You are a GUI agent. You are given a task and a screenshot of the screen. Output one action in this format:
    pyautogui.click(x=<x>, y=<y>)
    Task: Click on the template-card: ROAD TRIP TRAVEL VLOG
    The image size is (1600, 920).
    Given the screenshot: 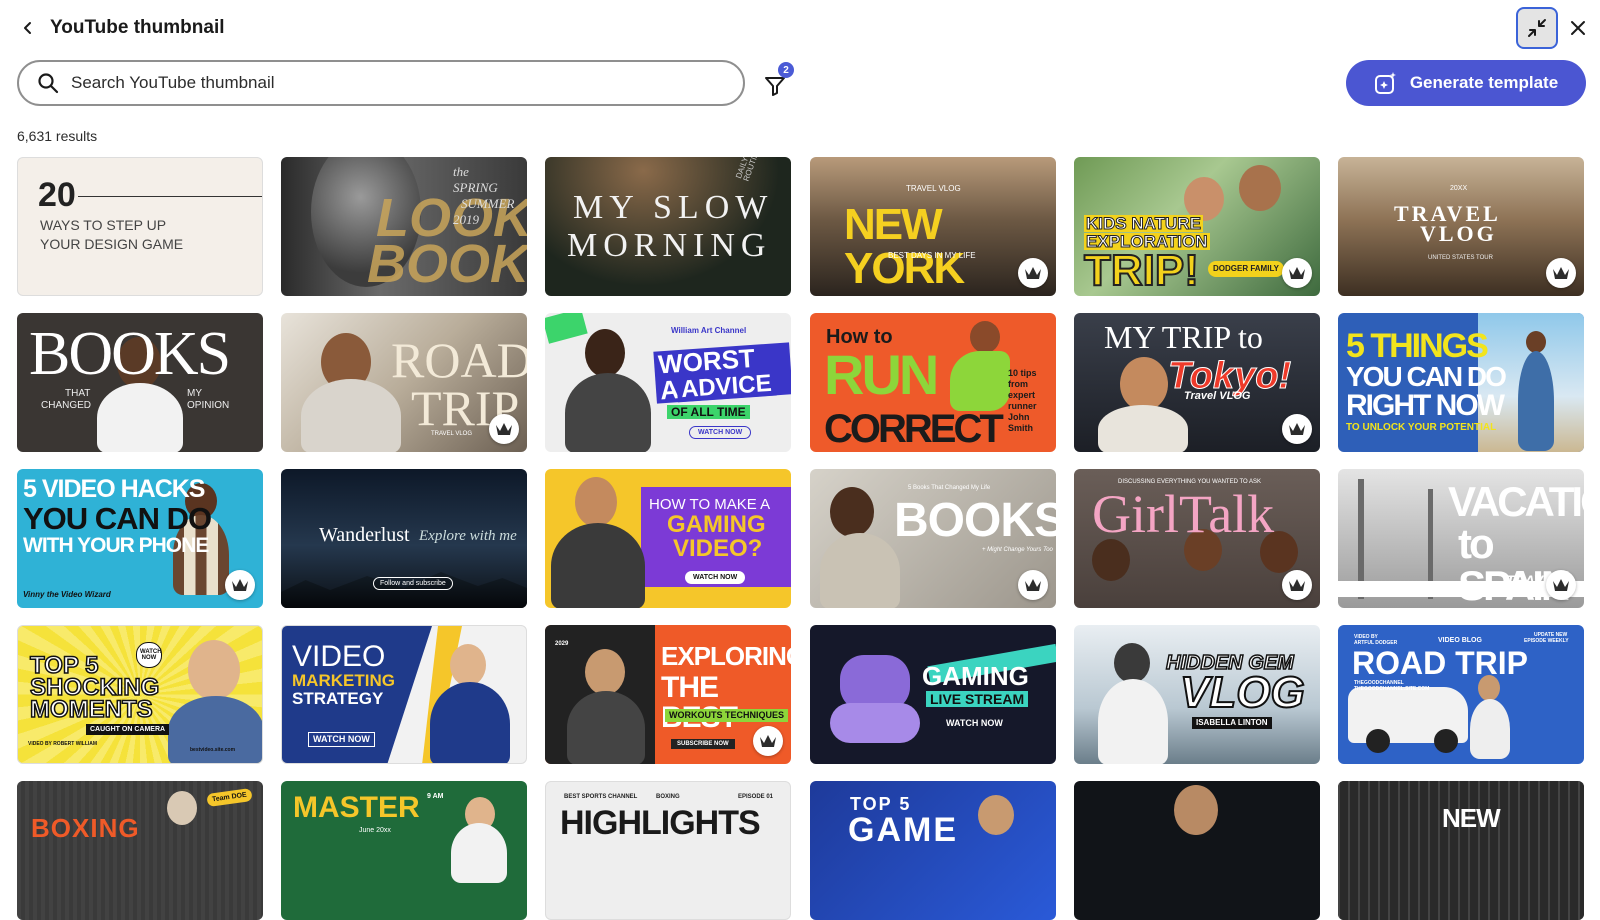 What is the action you would take?
    pyautogui.click(x=404, y=382)
    